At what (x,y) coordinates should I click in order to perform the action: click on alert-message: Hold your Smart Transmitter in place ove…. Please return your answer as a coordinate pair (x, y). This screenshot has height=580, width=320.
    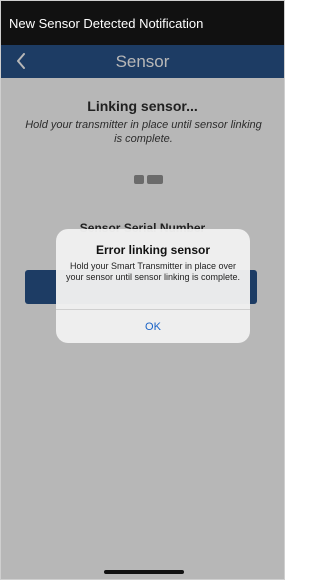
    Looking at the image, I should click on (153, 271).